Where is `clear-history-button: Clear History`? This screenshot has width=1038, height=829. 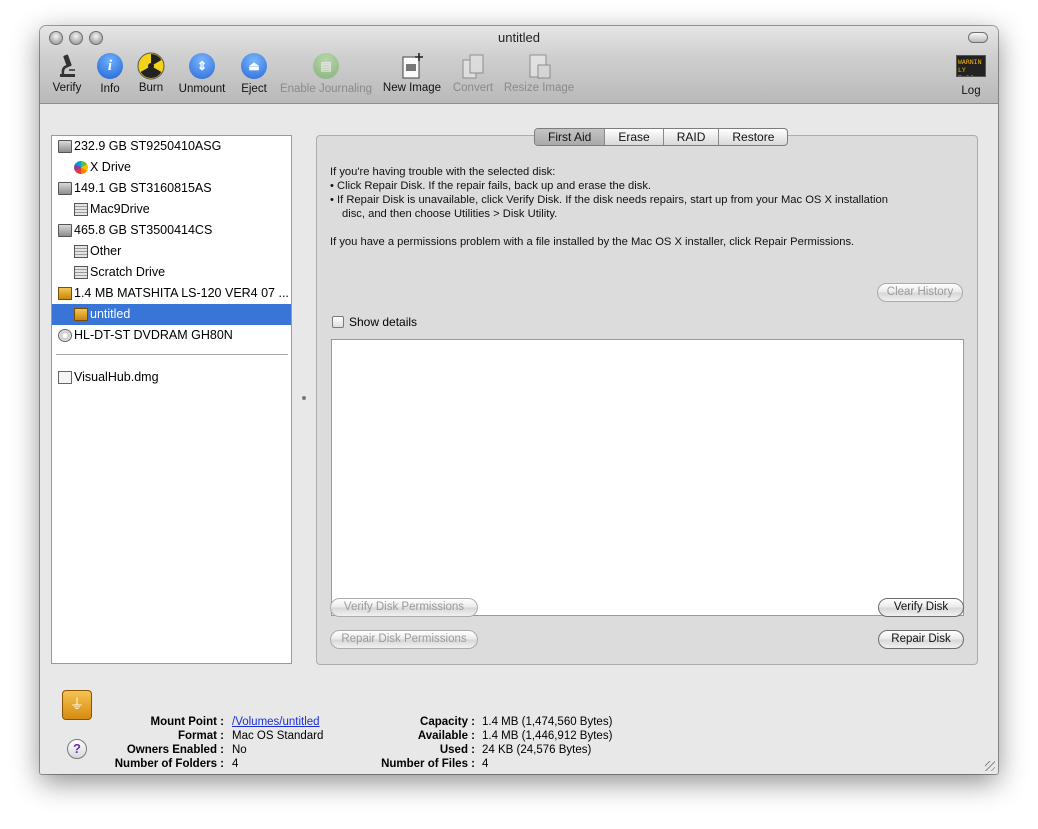 clear-history-button: Clear History is located at coordinates (920, 292).